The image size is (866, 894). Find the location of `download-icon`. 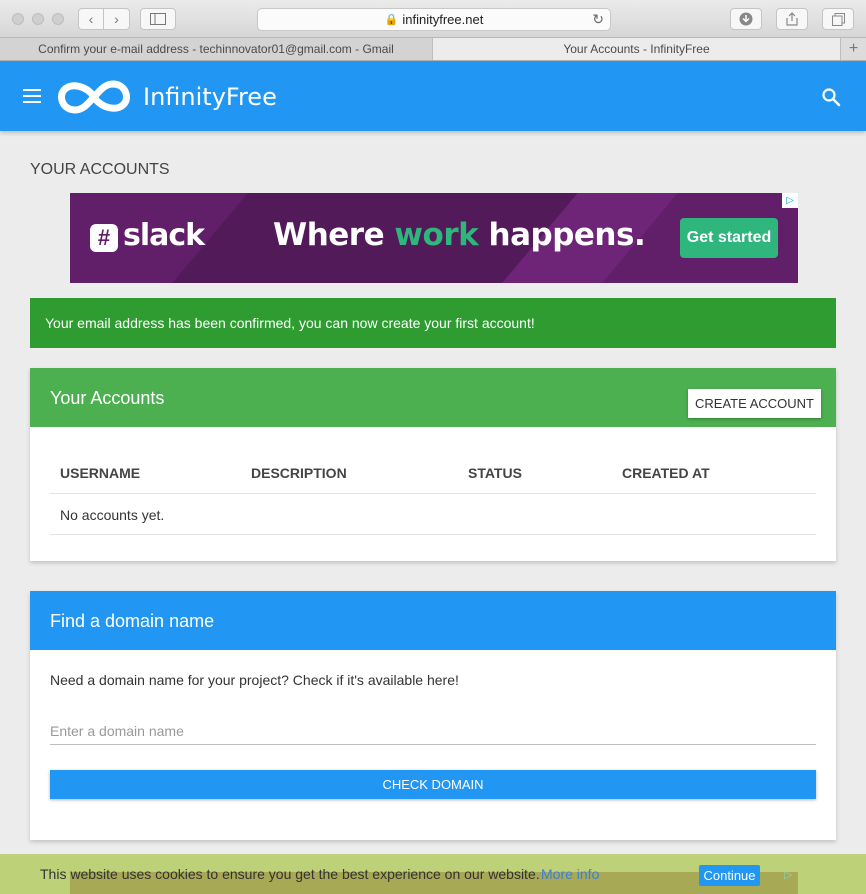

download-icon is located at coordinates (746, 19).